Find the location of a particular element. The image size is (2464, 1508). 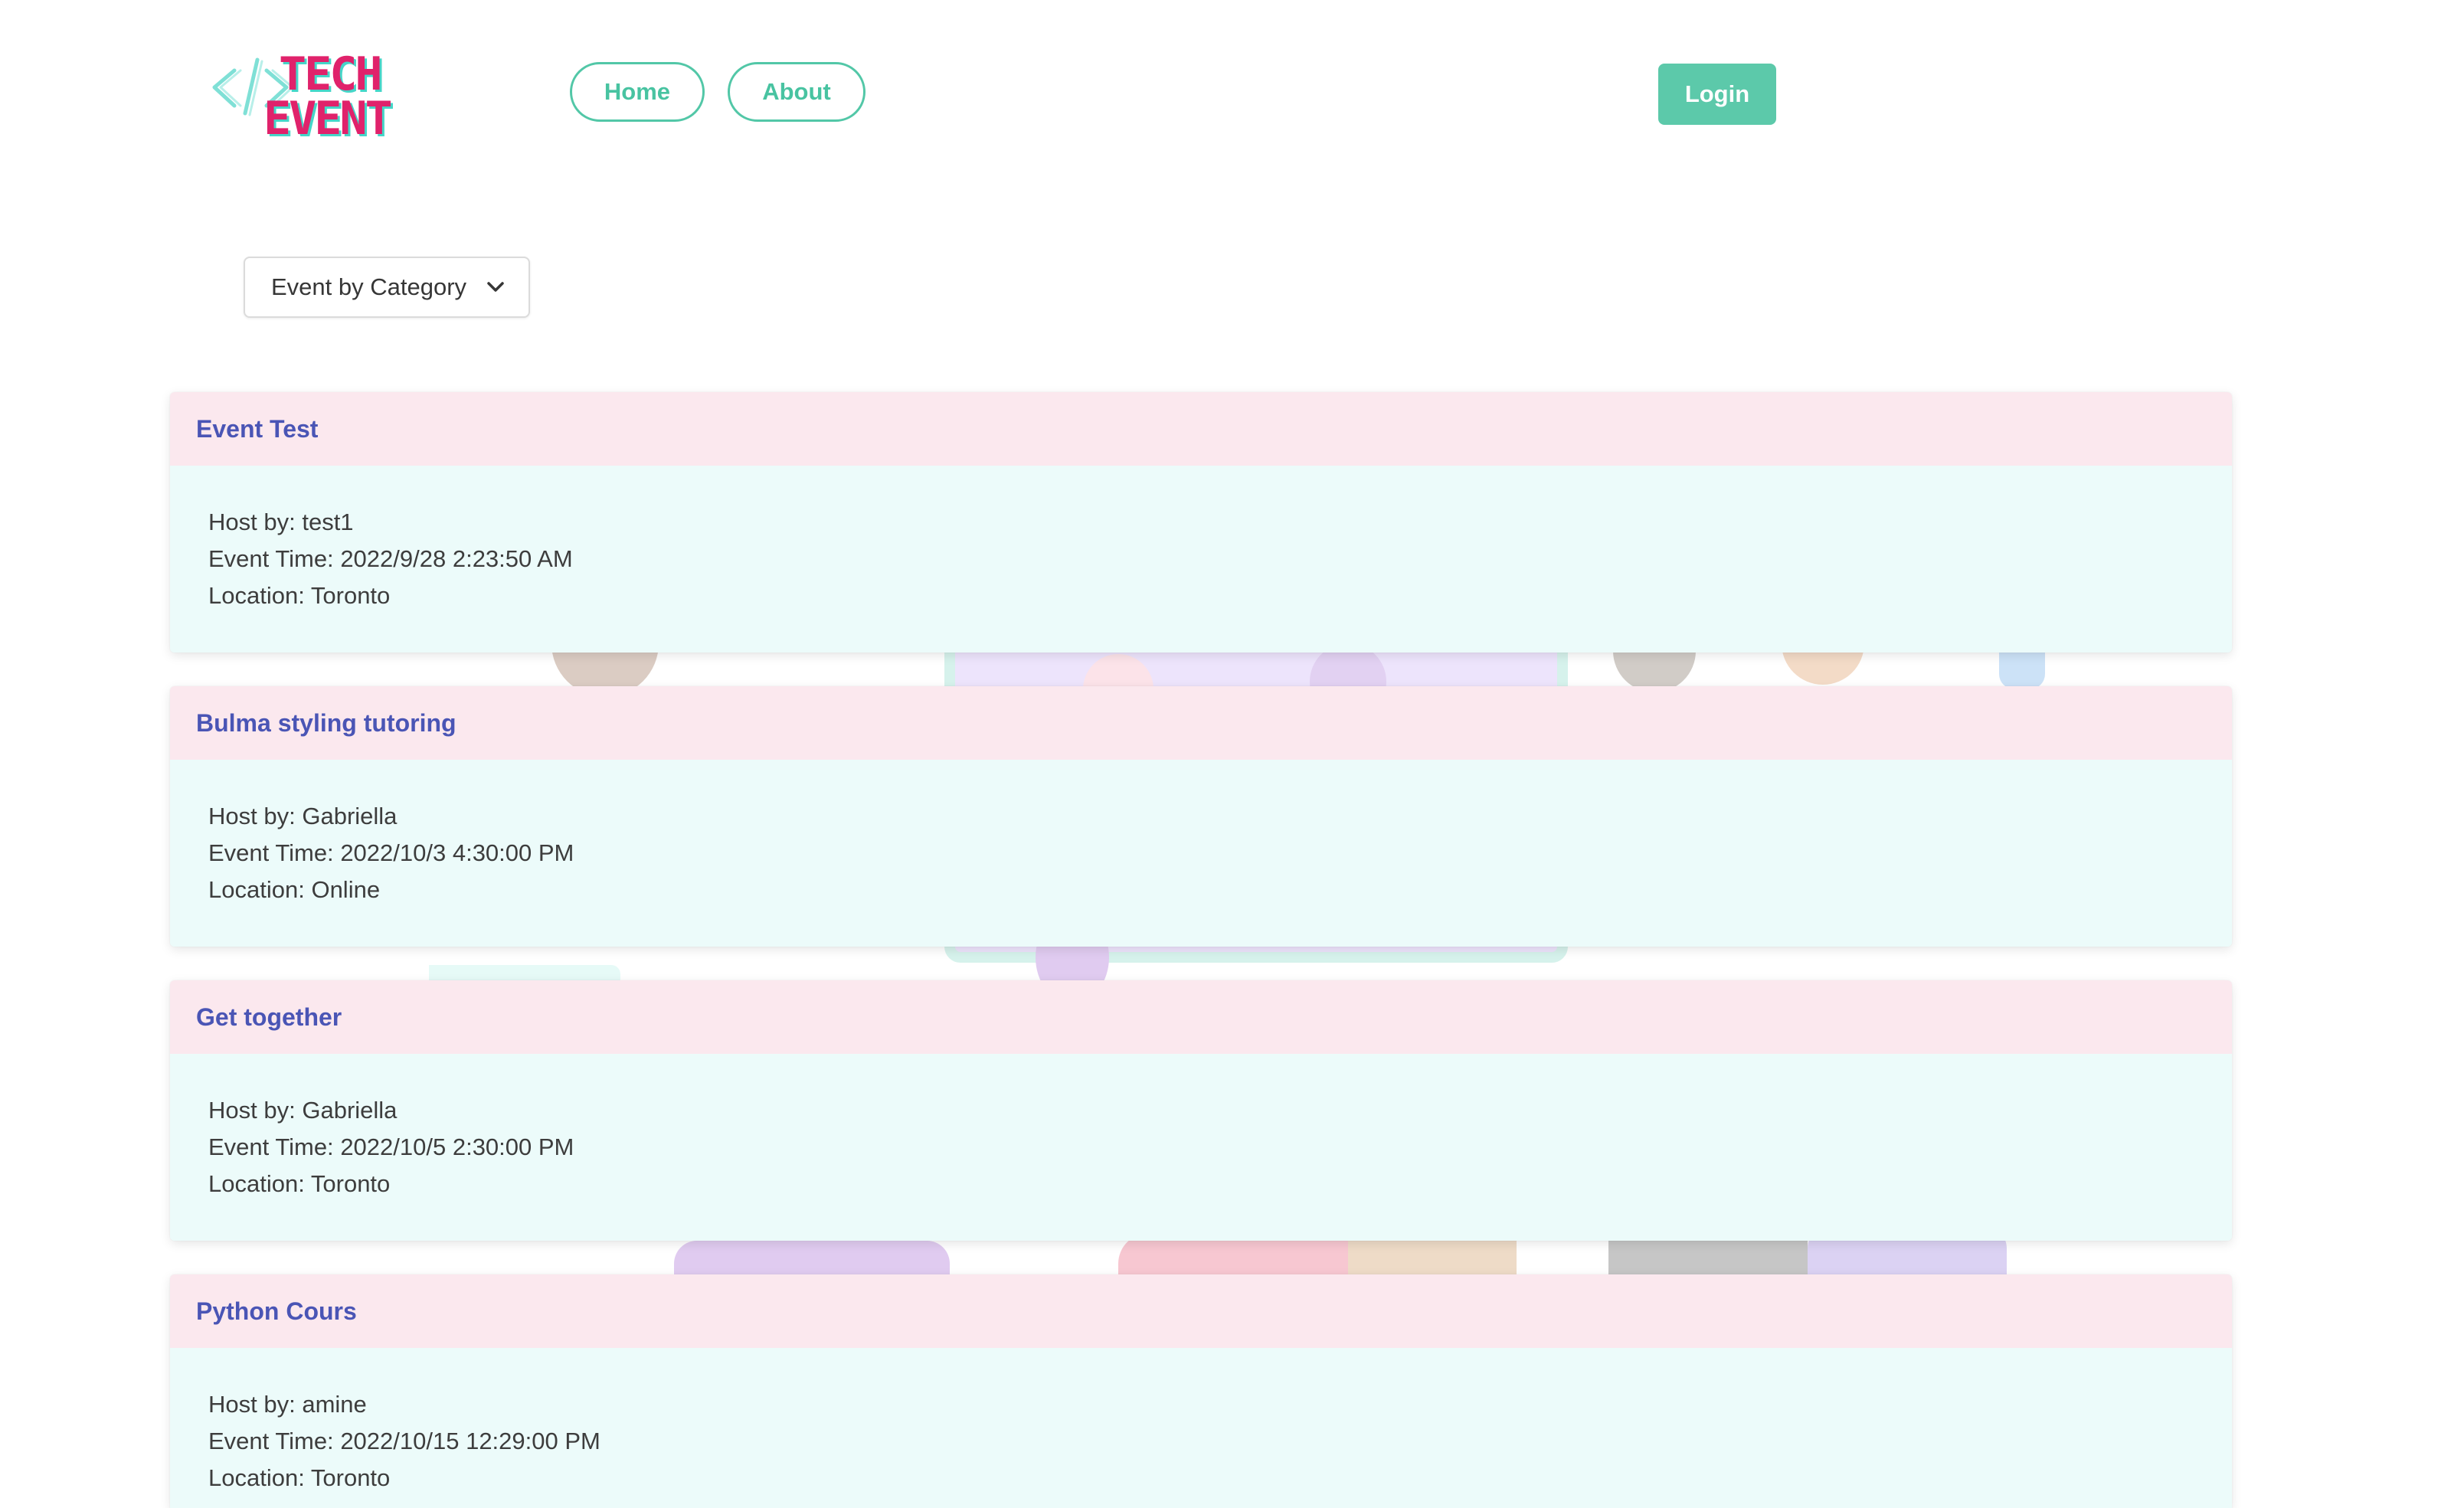

event-time: 2022/10/5 2:30:00 PM is located at coordinates (457, 1146).